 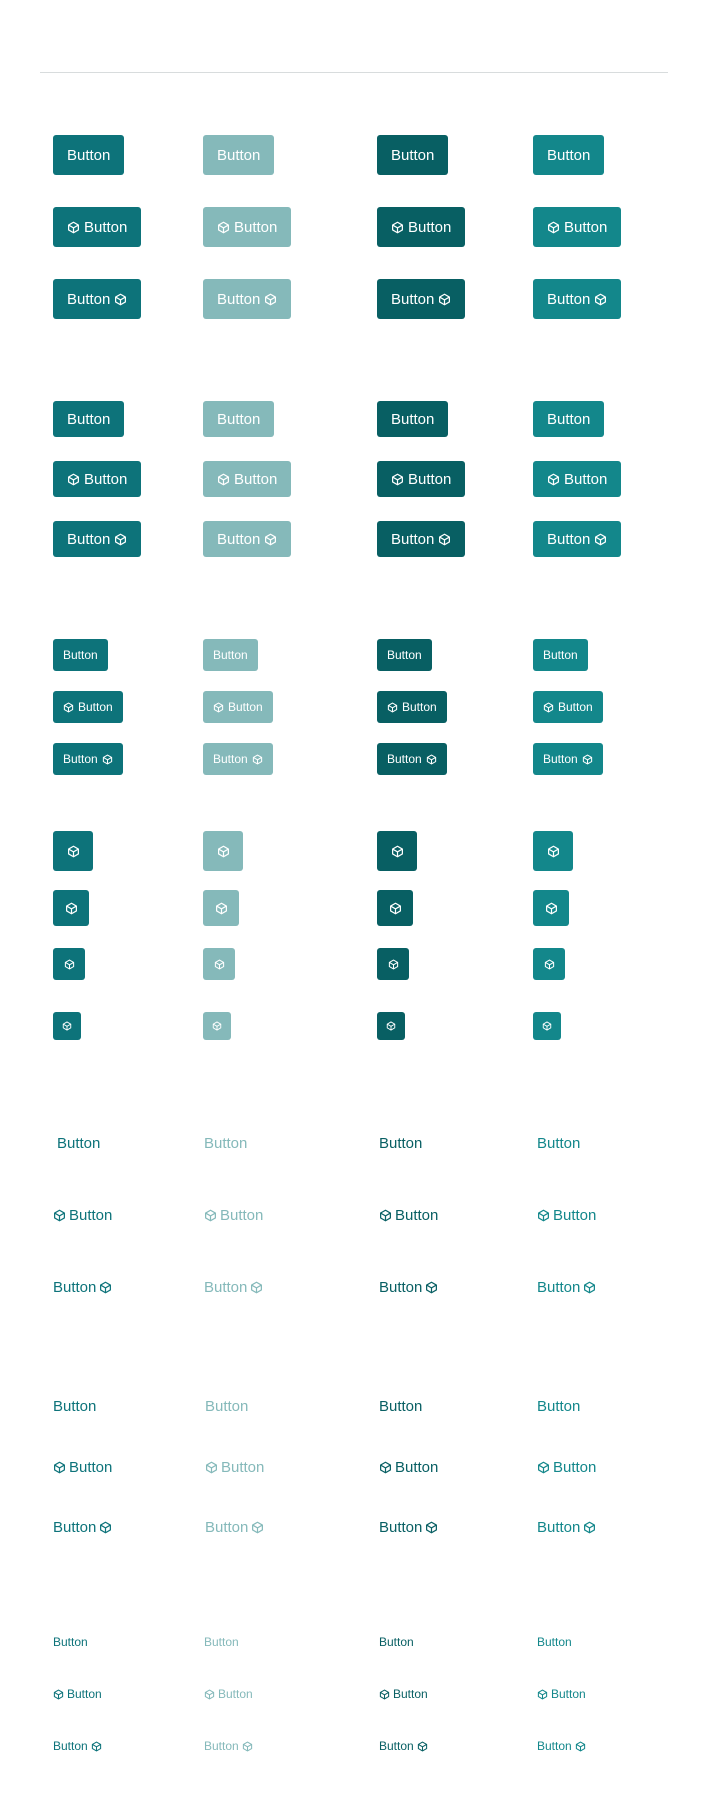 I want to click on primary-button-xl-disabled: Button, so click(x=239, y=155).